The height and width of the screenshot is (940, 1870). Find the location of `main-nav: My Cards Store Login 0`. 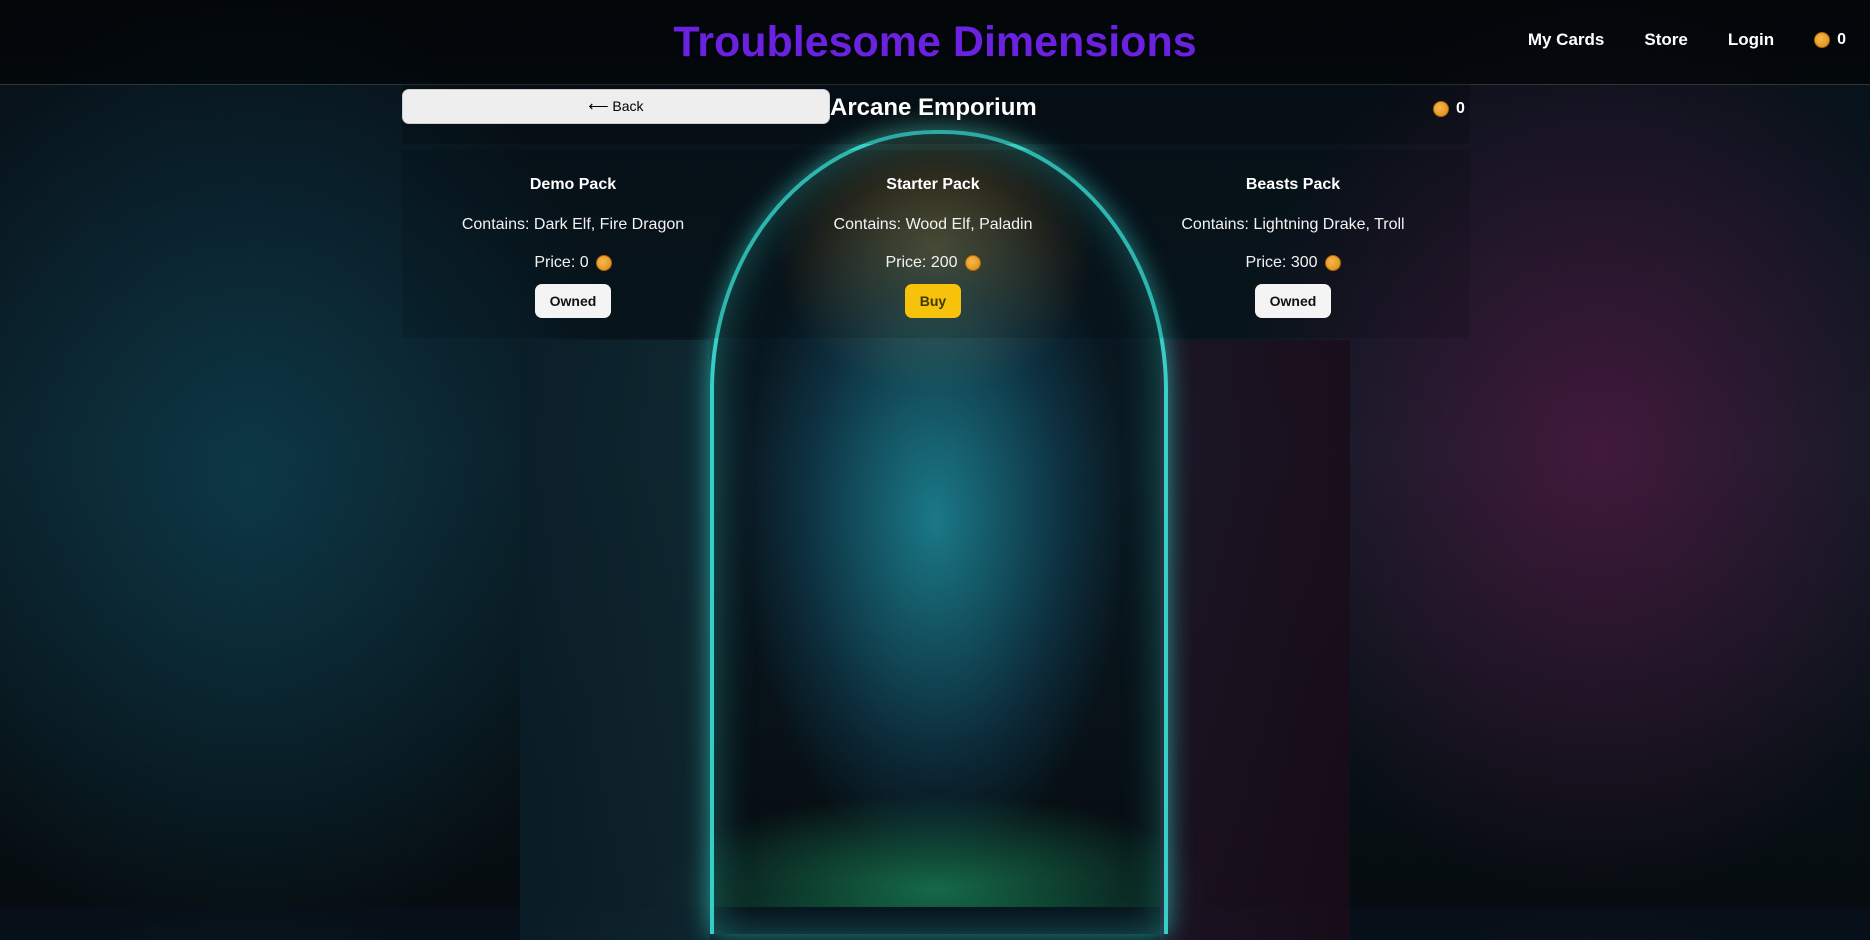

main-nav: My Cards Store Login 0 is located at coordinates (1667, 40).